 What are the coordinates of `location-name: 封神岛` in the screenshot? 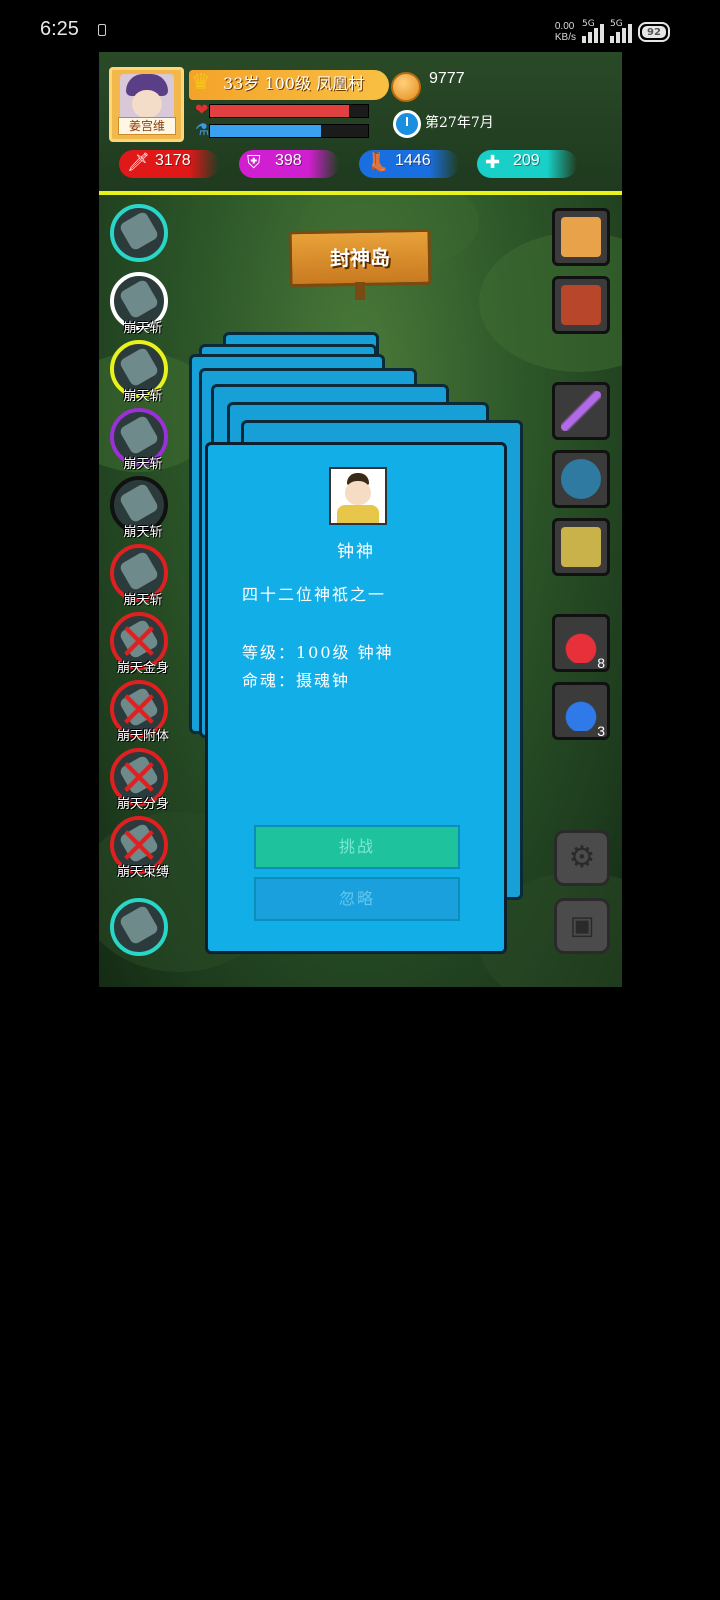 It's located at (360, 258).